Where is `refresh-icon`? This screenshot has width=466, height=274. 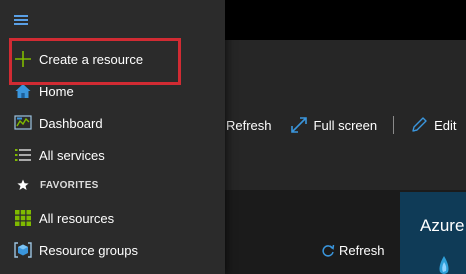
refresh-icon is located at coordinates (328, 250).